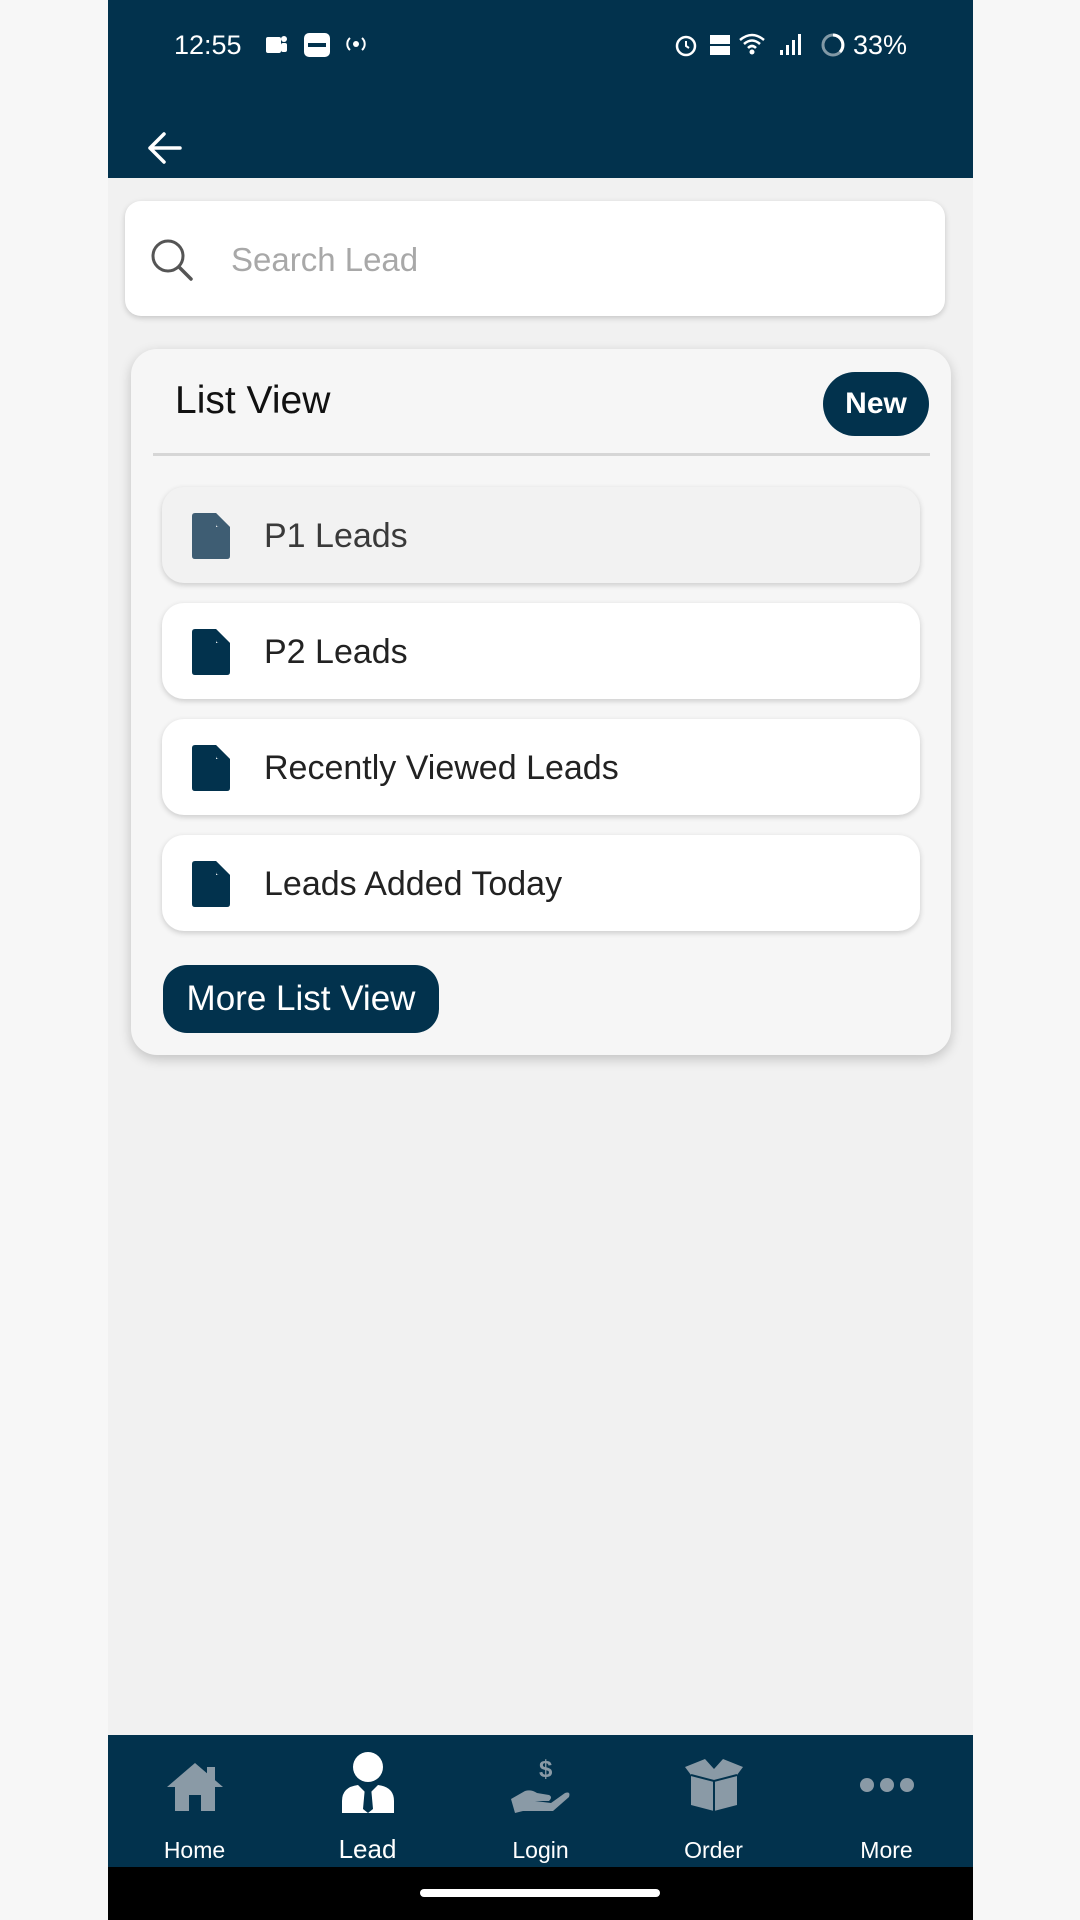 The width and height of the screenshot is (1080, 1920). What do you see at coordinates (541, 535) in the screenshot?
I see `list-item-p1-leads: P1 Leads` at bounding box center [541, 535].